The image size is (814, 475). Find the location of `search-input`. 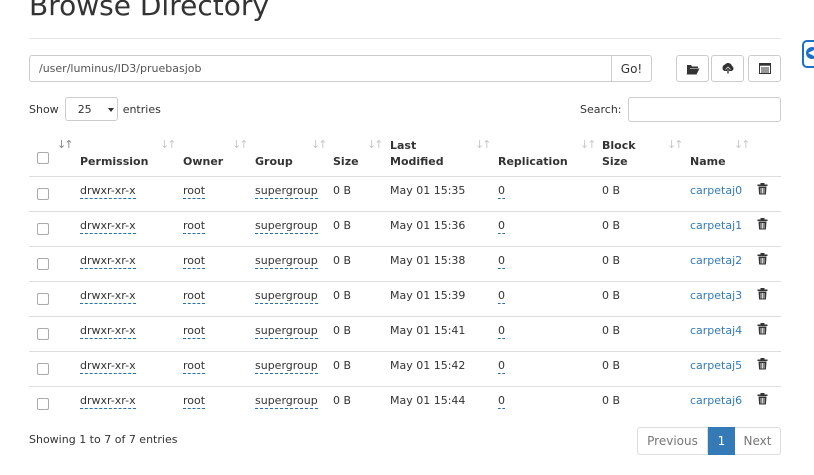

search-input is located at coordinates (704, 109).